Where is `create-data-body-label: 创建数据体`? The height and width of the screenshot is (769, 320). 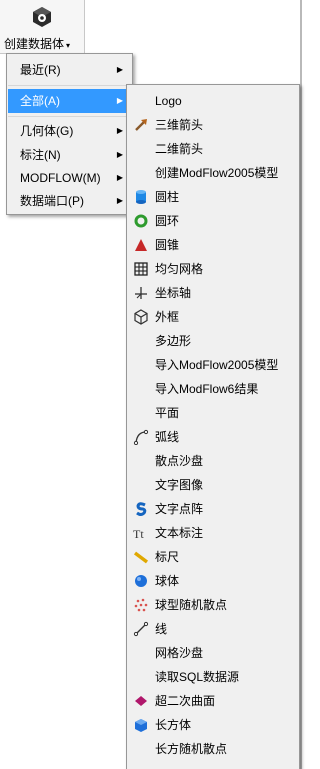
create-data-body-label: 创建数据体 is located at coordinates (34, 44).